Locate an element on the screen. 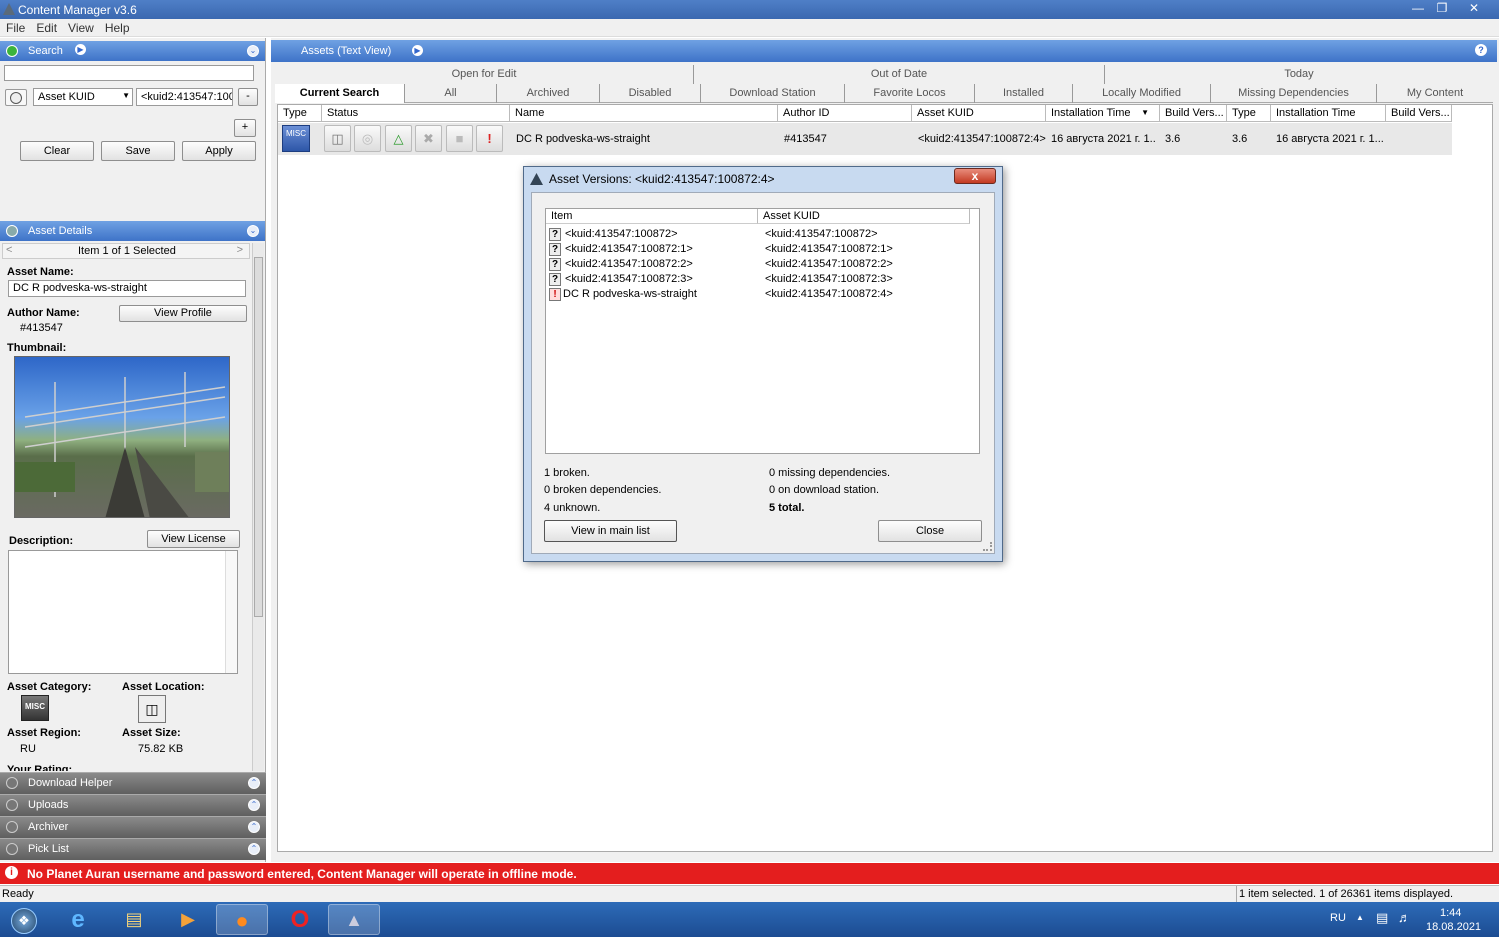 This screenshot has height=937, width=1499. menu-view: View is located at coordinates (80, 27).